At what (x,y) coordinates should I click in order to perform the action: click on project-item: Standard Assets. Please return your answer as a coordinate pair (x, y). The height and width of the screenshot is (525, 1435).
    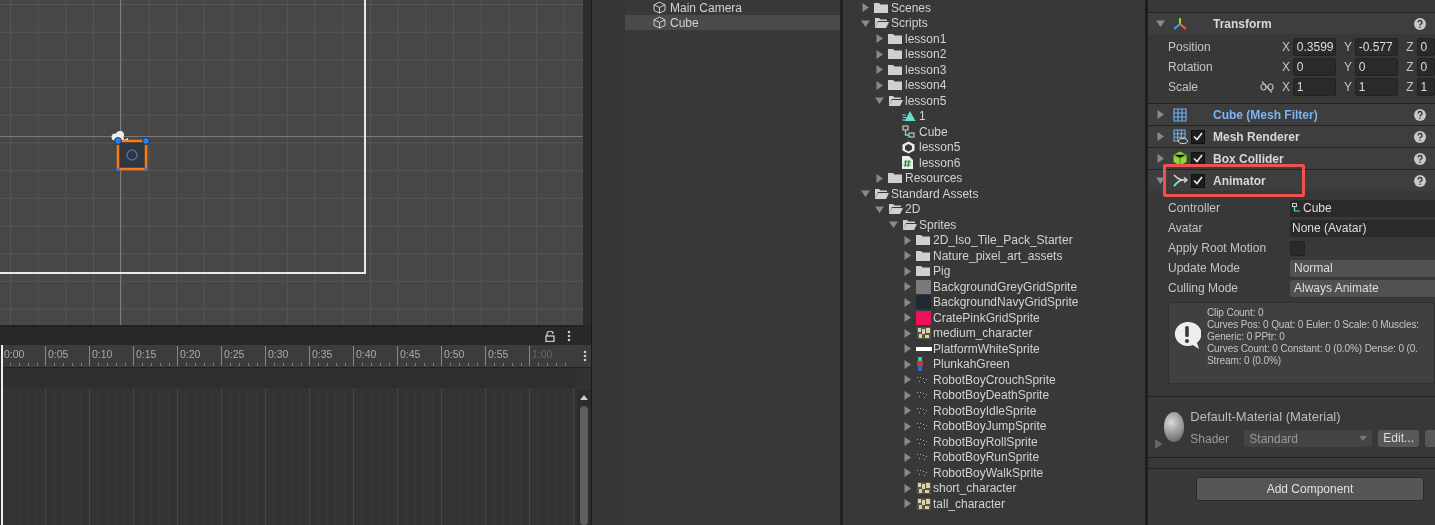
    Looking at the image, I should click on (994, 194).